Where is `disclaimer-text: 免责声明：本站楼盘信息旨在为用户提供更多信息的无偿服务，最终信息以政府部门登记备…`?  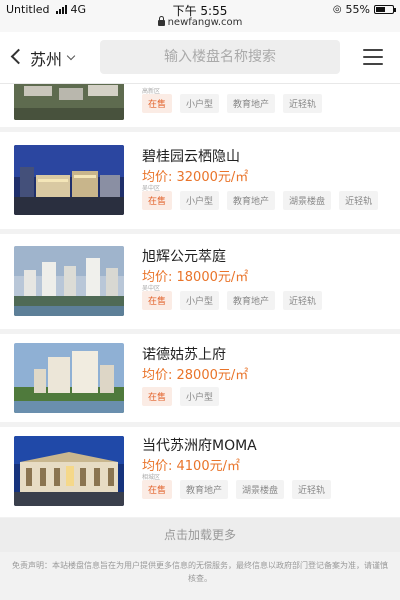
disclaimer-text: 免责声明：本站楼盘信息旨在为用户提供更多信息的无偿服务，最终信息以政府部门登记备… is located at coordinates (200, 572).